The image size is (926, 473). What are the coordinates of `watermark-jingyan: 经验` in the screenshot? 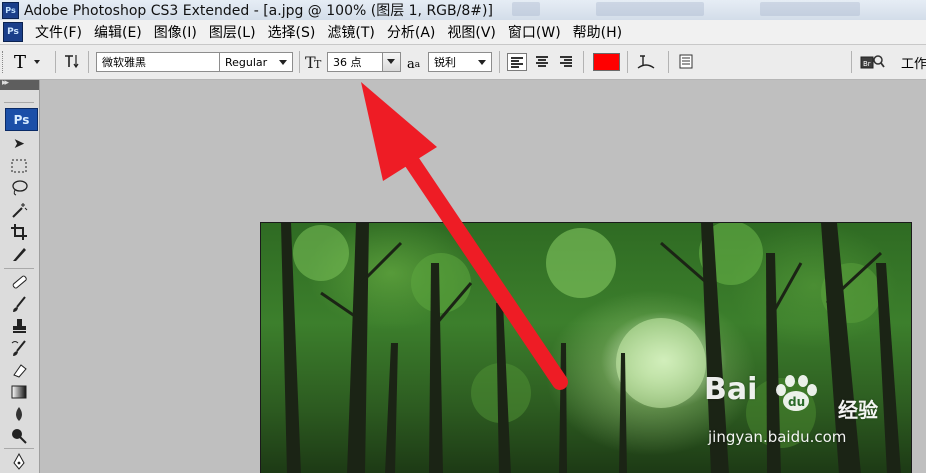 It's located at (858, 410).